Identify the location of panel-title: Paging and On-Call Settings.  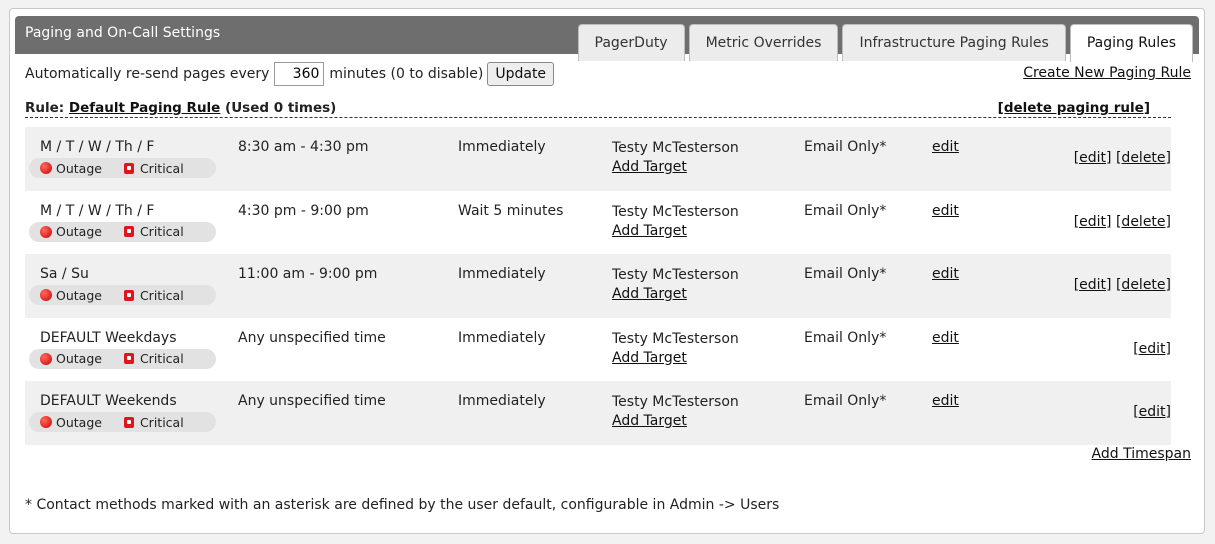
(123, 33).